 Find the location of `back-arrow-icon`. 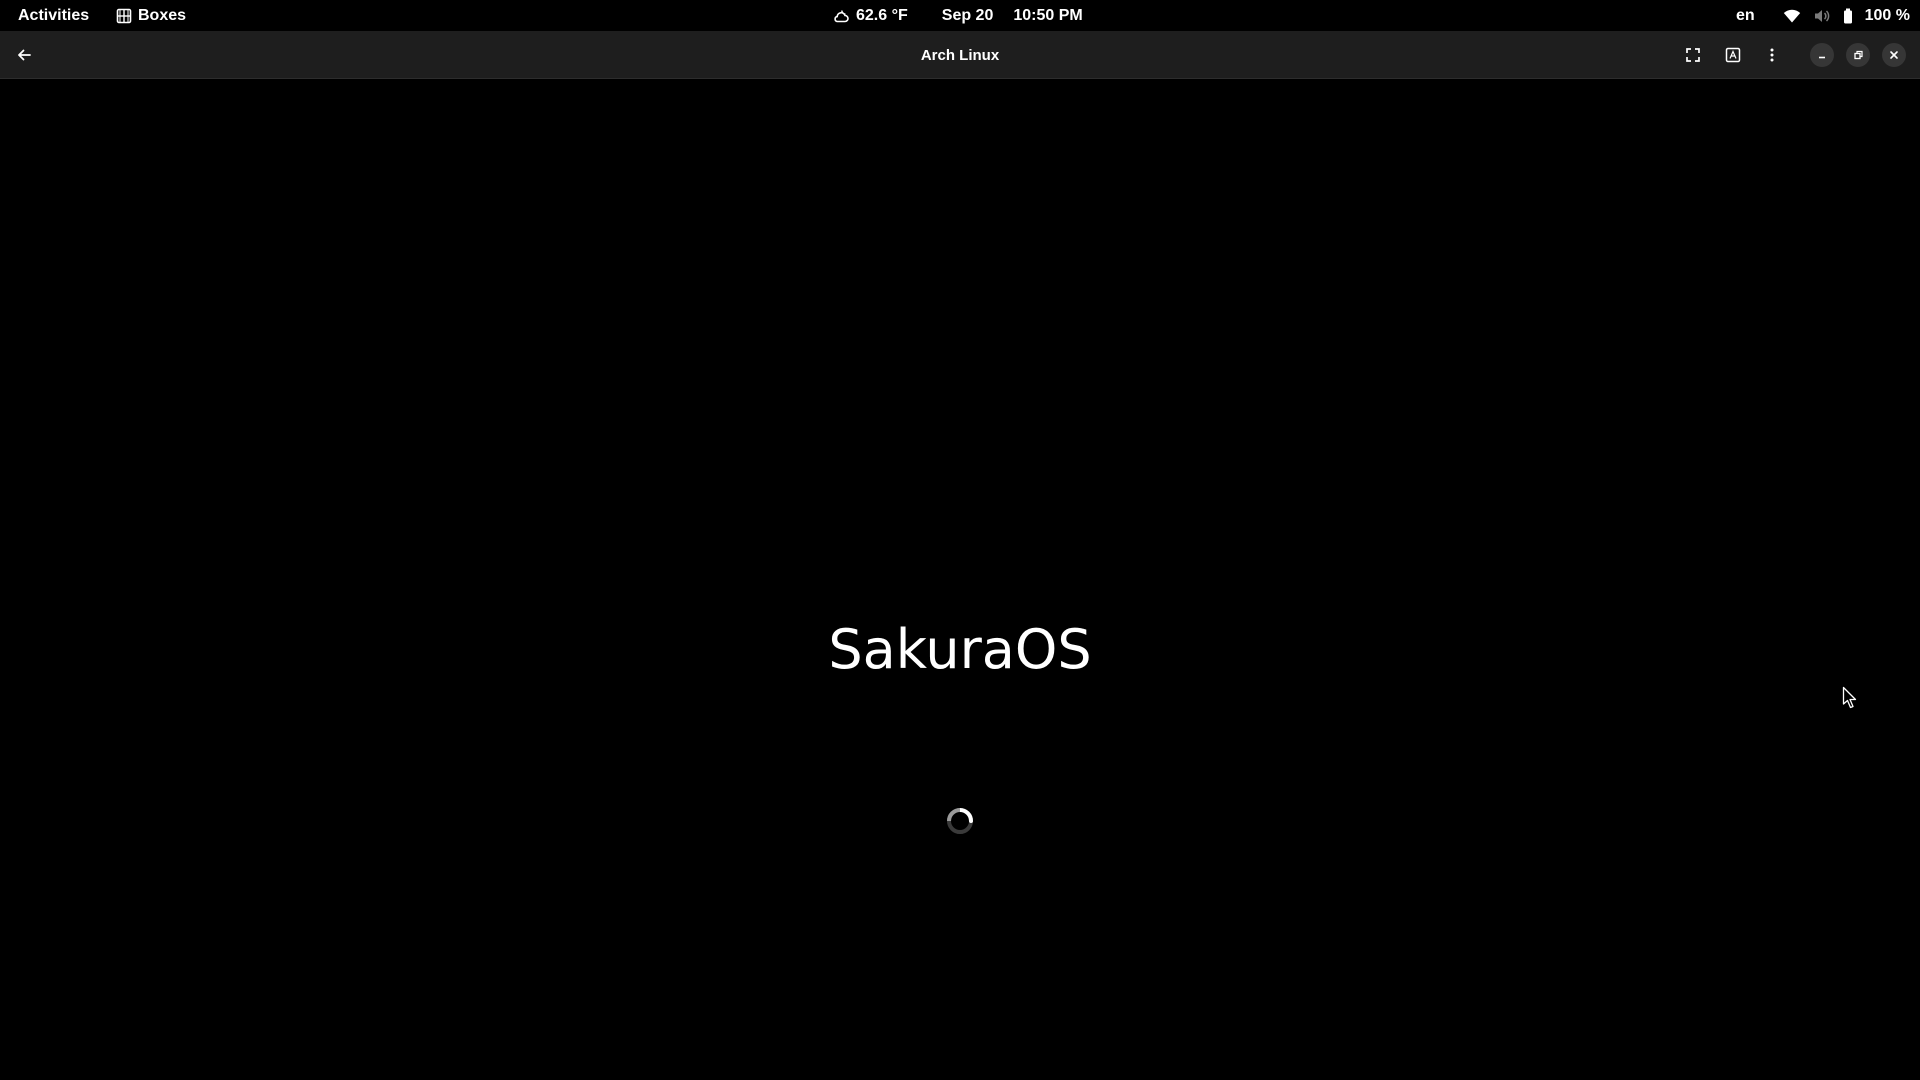

back-arrow-icon is located at coordinates (24, 55).